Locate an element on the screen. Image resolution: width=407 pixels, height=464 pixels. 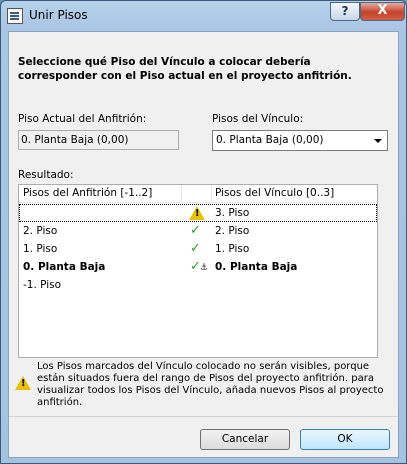
window-title: Unir Pisos is located at coordinates (58, 15).